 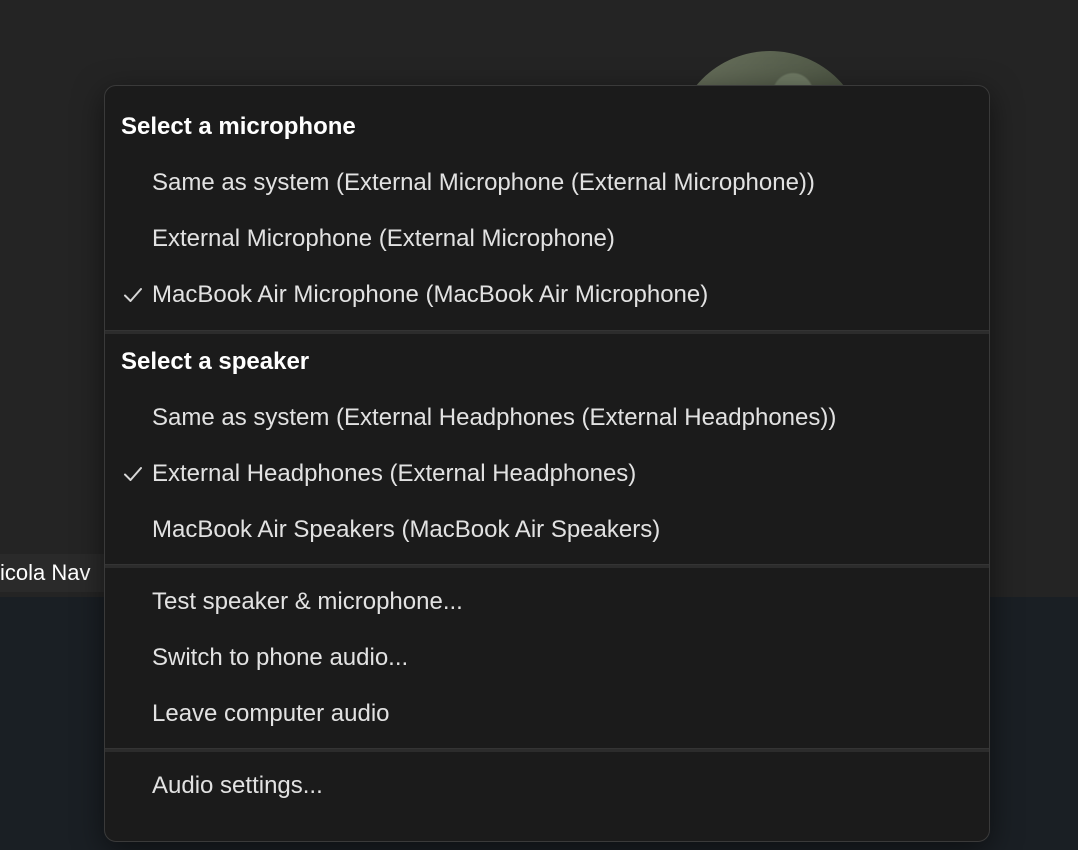 I want to click on participant-name: icola Nav, so click(x=45, y=572).